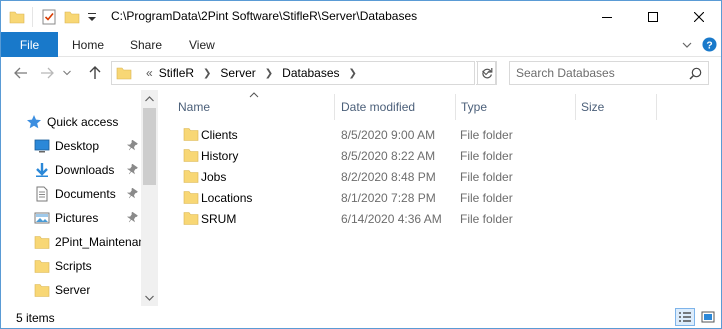  Describe the element at coordinates (255, 106) in the screenshot. I see `column-header-name: Name` at that location.